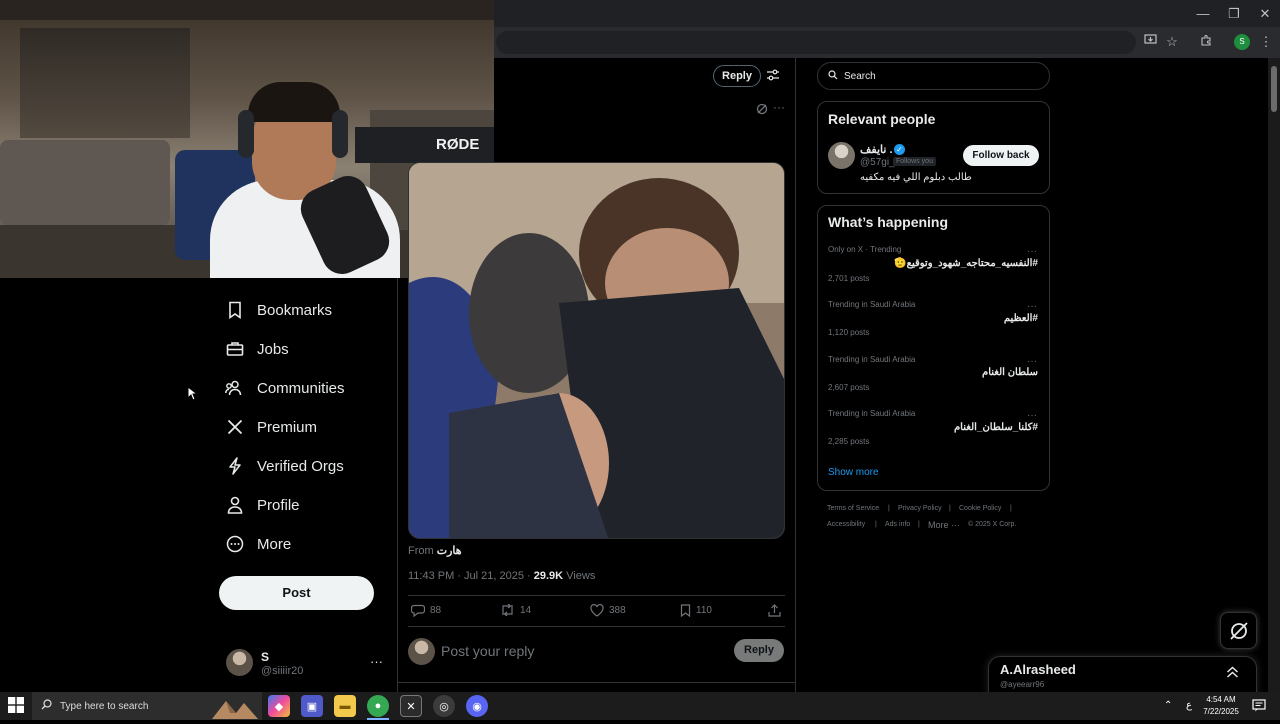  Describe the element at coordinates (1150, 42) in the screenshot. I see `install-icon` at that location.